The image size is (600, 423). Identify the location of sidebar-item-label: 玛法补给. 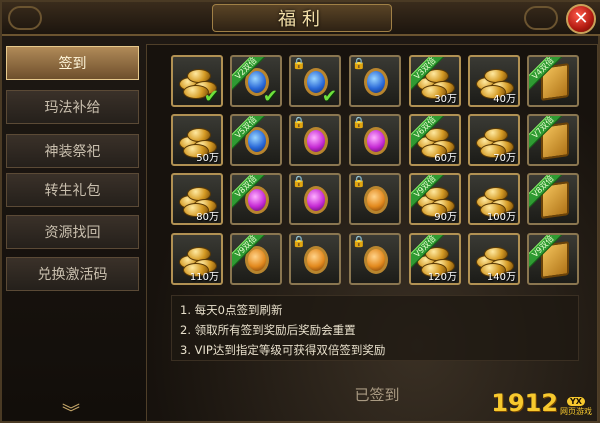
(72, 108).